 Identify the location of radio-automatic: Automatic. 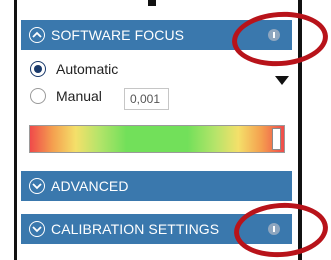
(74, 69).